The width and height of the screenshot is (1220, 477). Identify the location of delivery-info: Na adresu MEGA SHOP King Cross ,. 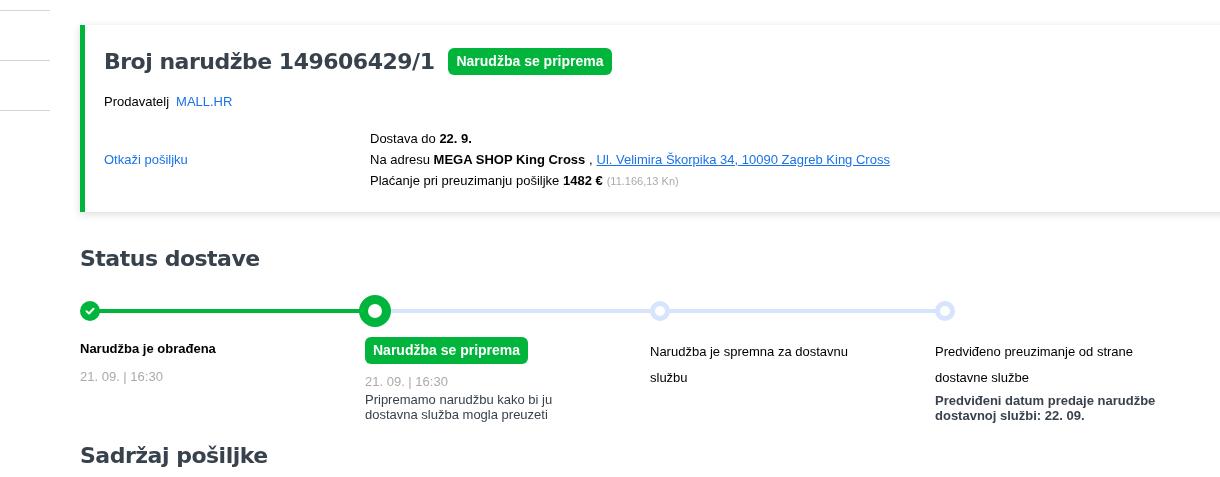
(481, 159).